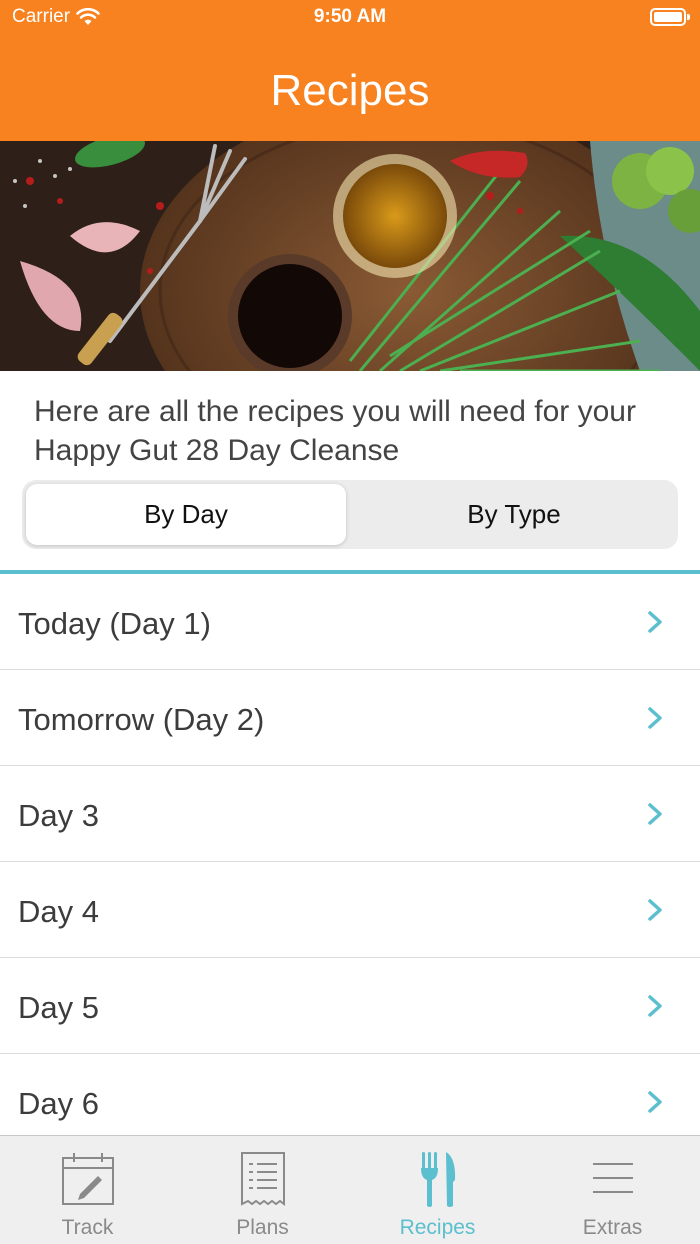 The height and width of the screenshot is (1244, 700). I want to click on tab-bar: Track Plans Recipes Extras, so click(350, 1189).